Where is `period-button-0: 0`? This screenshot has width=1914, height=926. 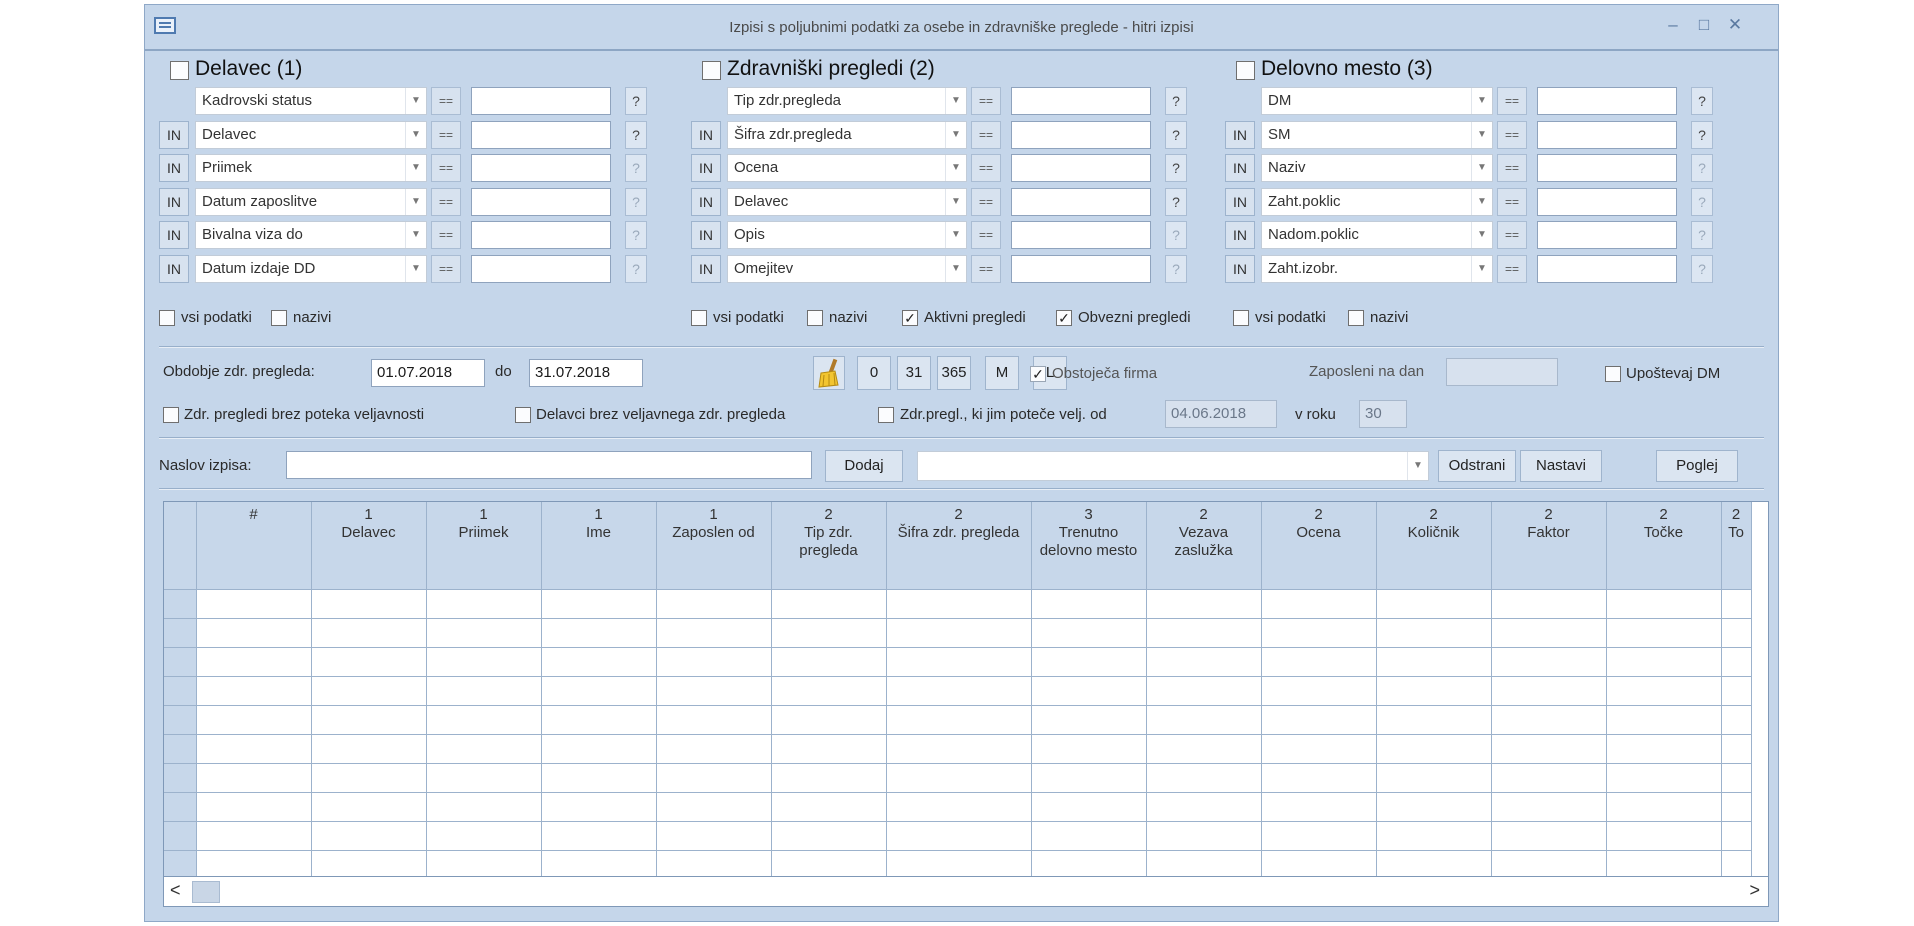 period-button-0: 0 is located at coordinates (874, 373).